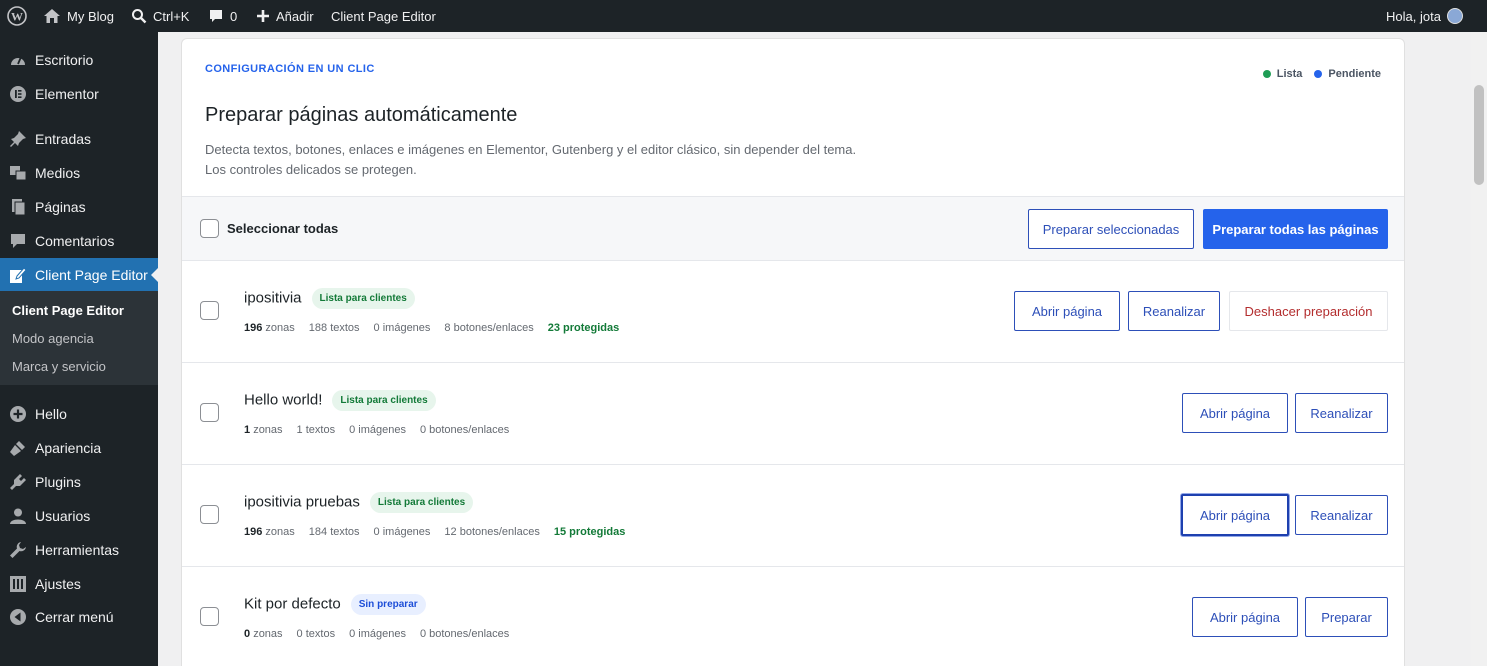 The height and width of the screenshot is (666, 1487). What do you see at coordinates (91, 275) in the screenshot?
I see `menu-label: Client Page Editor` at bounding box center [91, 275].